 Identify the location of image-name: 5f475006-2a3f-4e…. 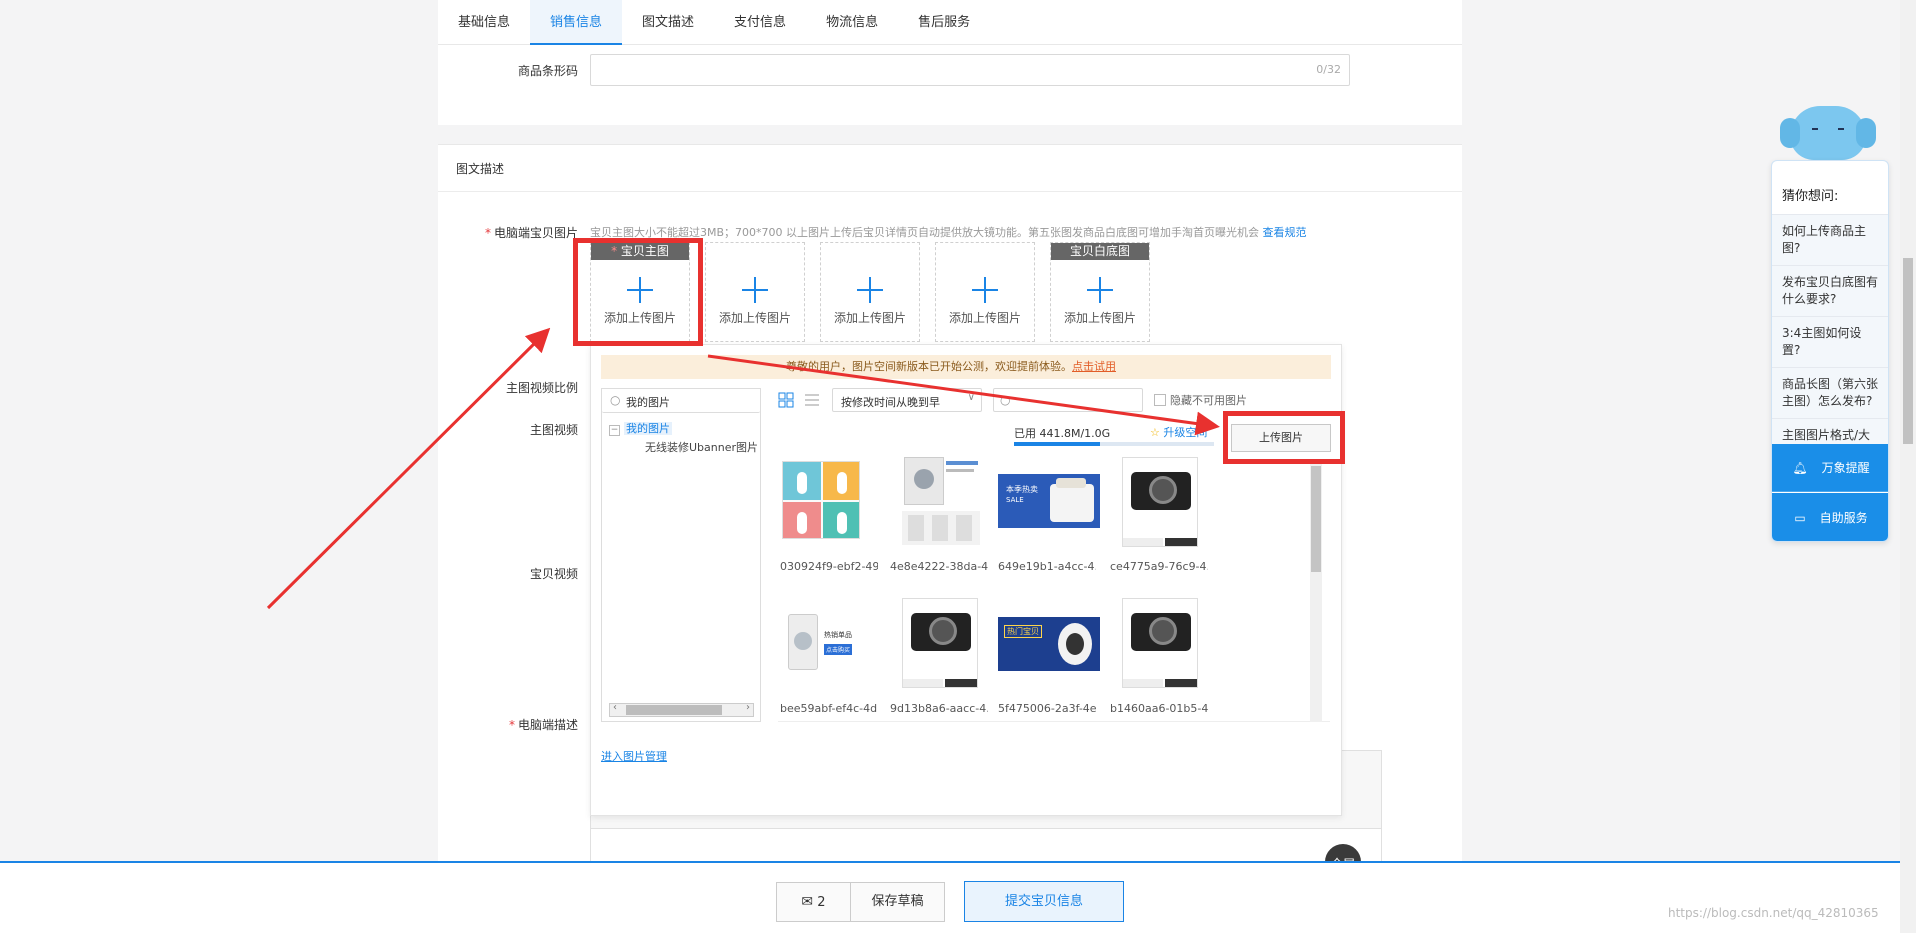
(1047, 708).